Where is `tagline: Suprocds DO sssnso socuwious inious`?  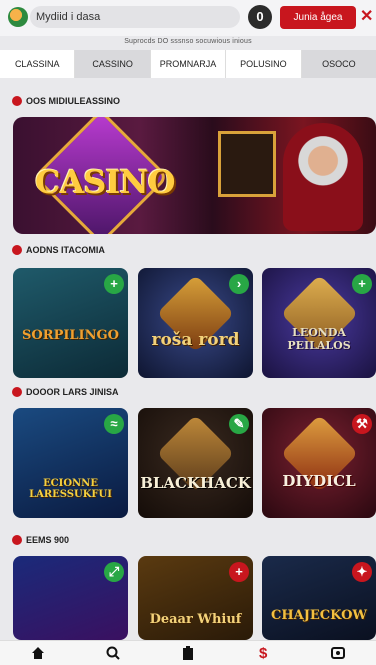
tagline: Suprocds DO sssnso socuwious inious is located at coordinates (188, 41).